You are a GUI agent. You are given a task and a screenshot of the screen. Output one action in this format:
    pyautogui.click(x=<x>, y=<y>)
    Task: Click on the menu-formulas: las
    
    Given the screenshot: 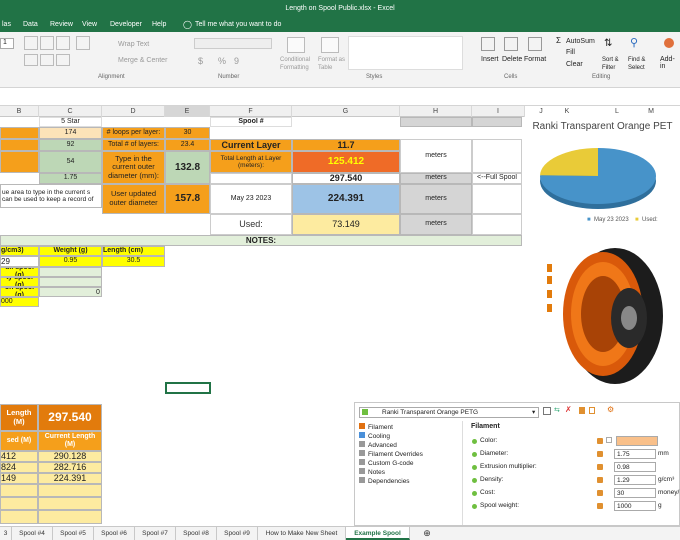 What is the action you would take?
    pyautogui.click(x=6, y=24)
    